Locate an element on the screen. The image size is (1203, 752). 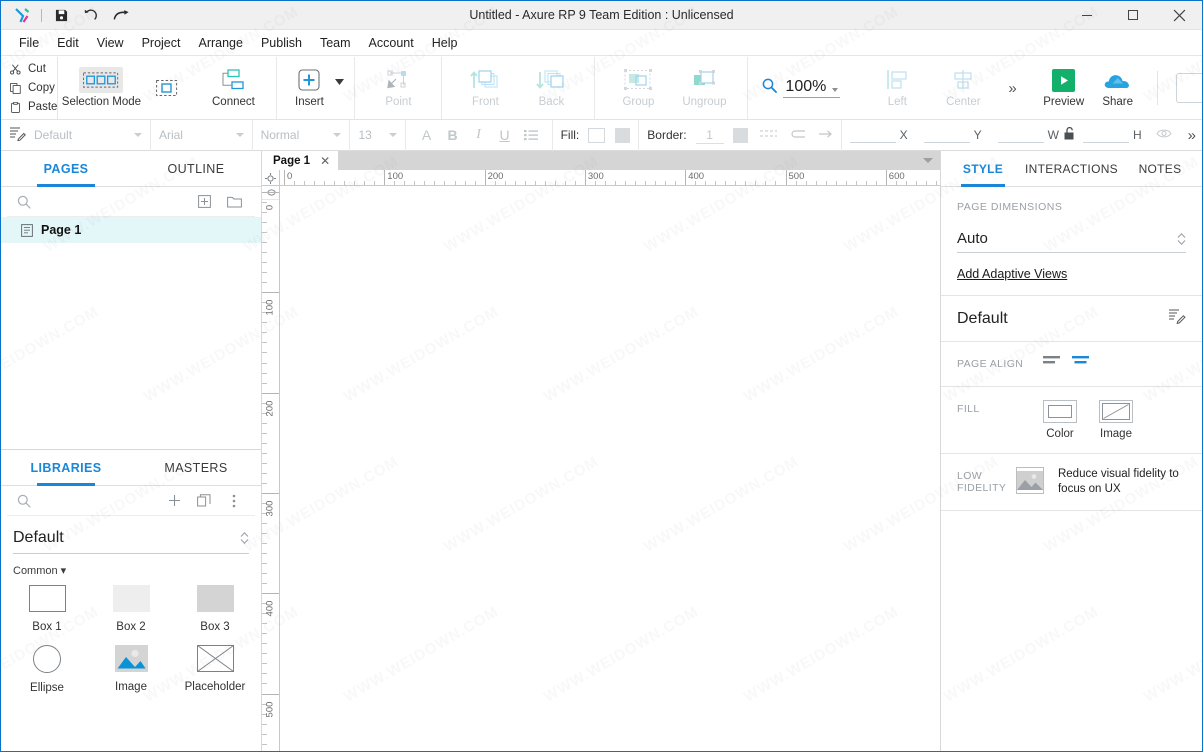
menu-publish: Publish is located at coordinates (281, 43).